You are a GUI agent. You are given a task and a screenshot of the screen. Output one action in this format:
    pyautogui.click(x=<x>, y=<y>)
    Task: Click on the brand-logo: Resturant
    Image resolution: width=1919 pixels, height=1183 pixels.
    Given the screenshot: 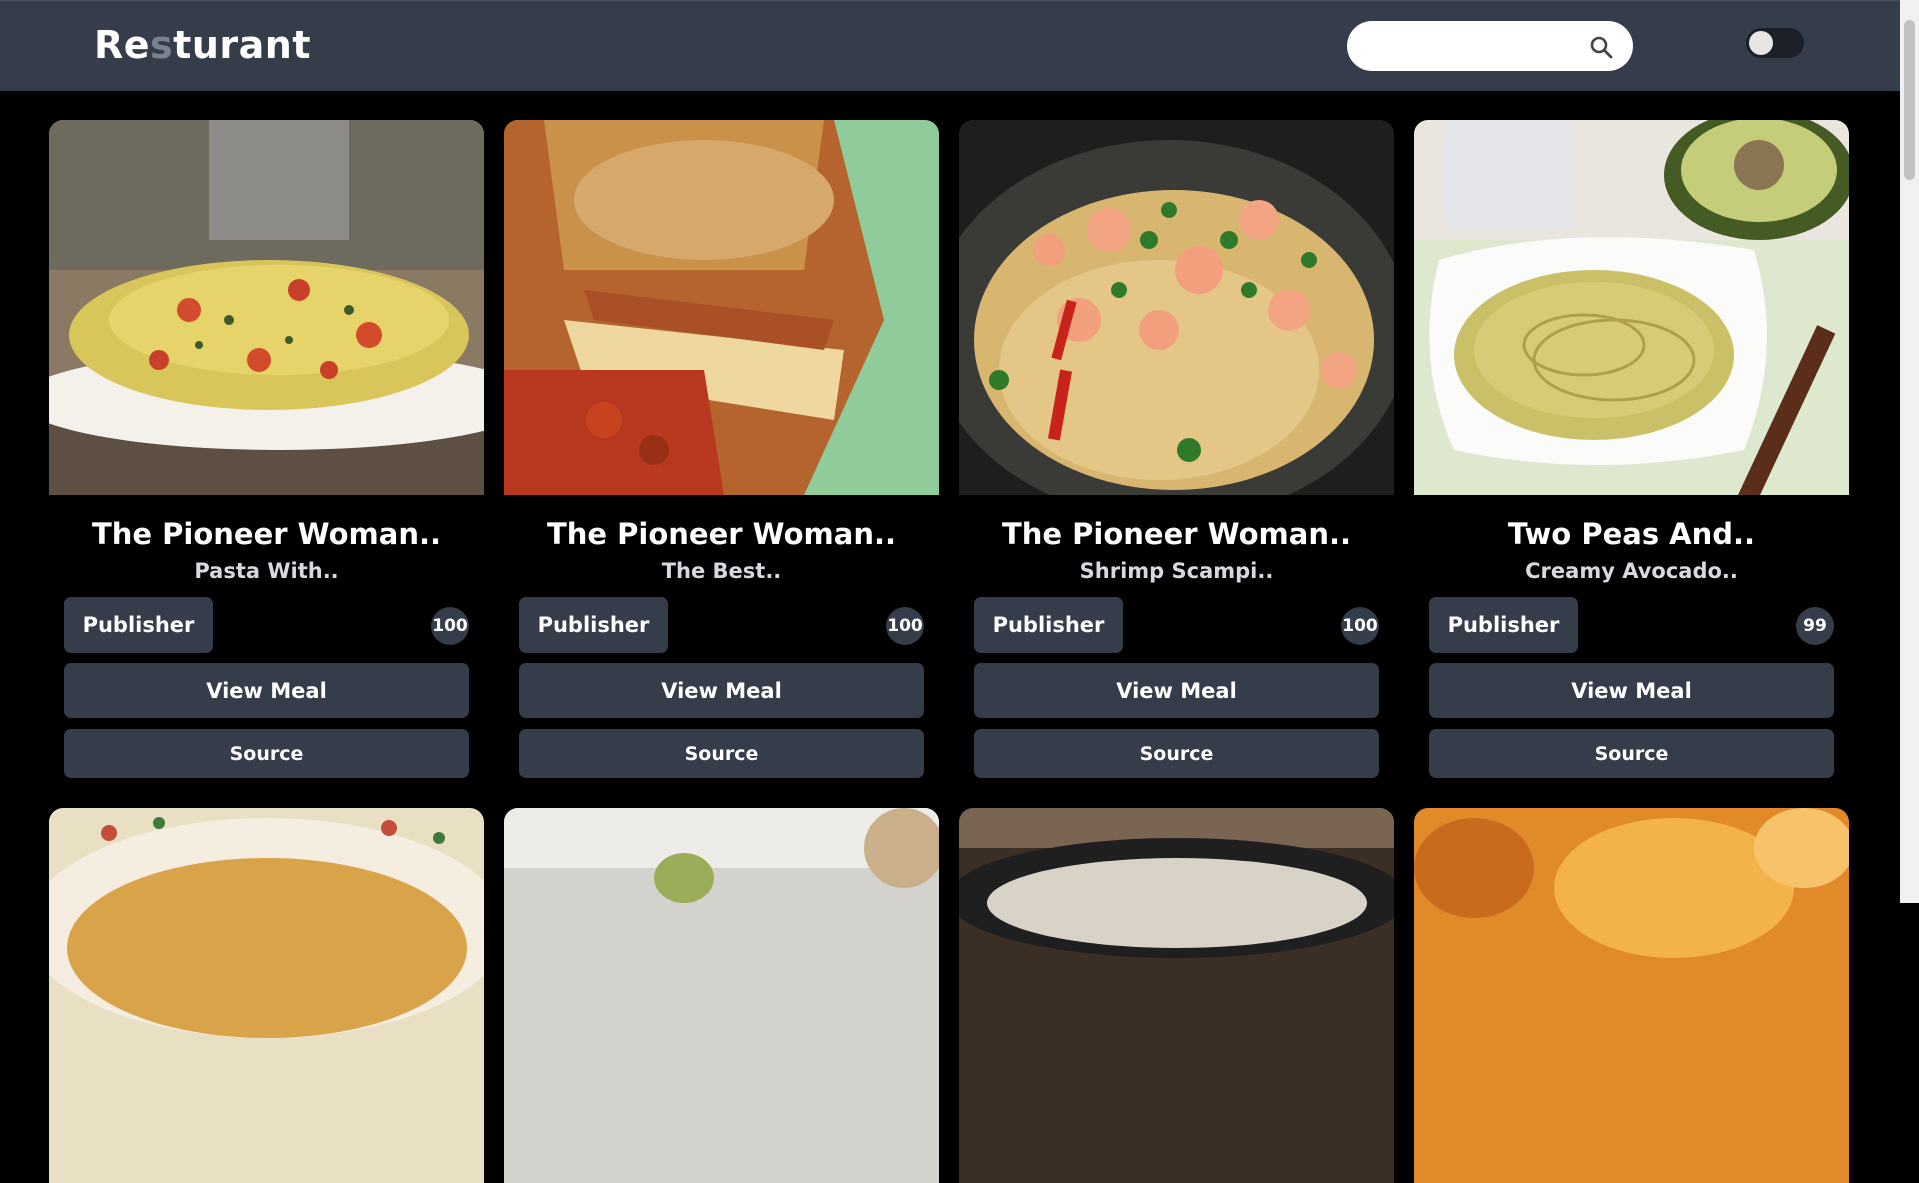 What is the action you would take?
    pyautogui.click(x=202, y=45)
    